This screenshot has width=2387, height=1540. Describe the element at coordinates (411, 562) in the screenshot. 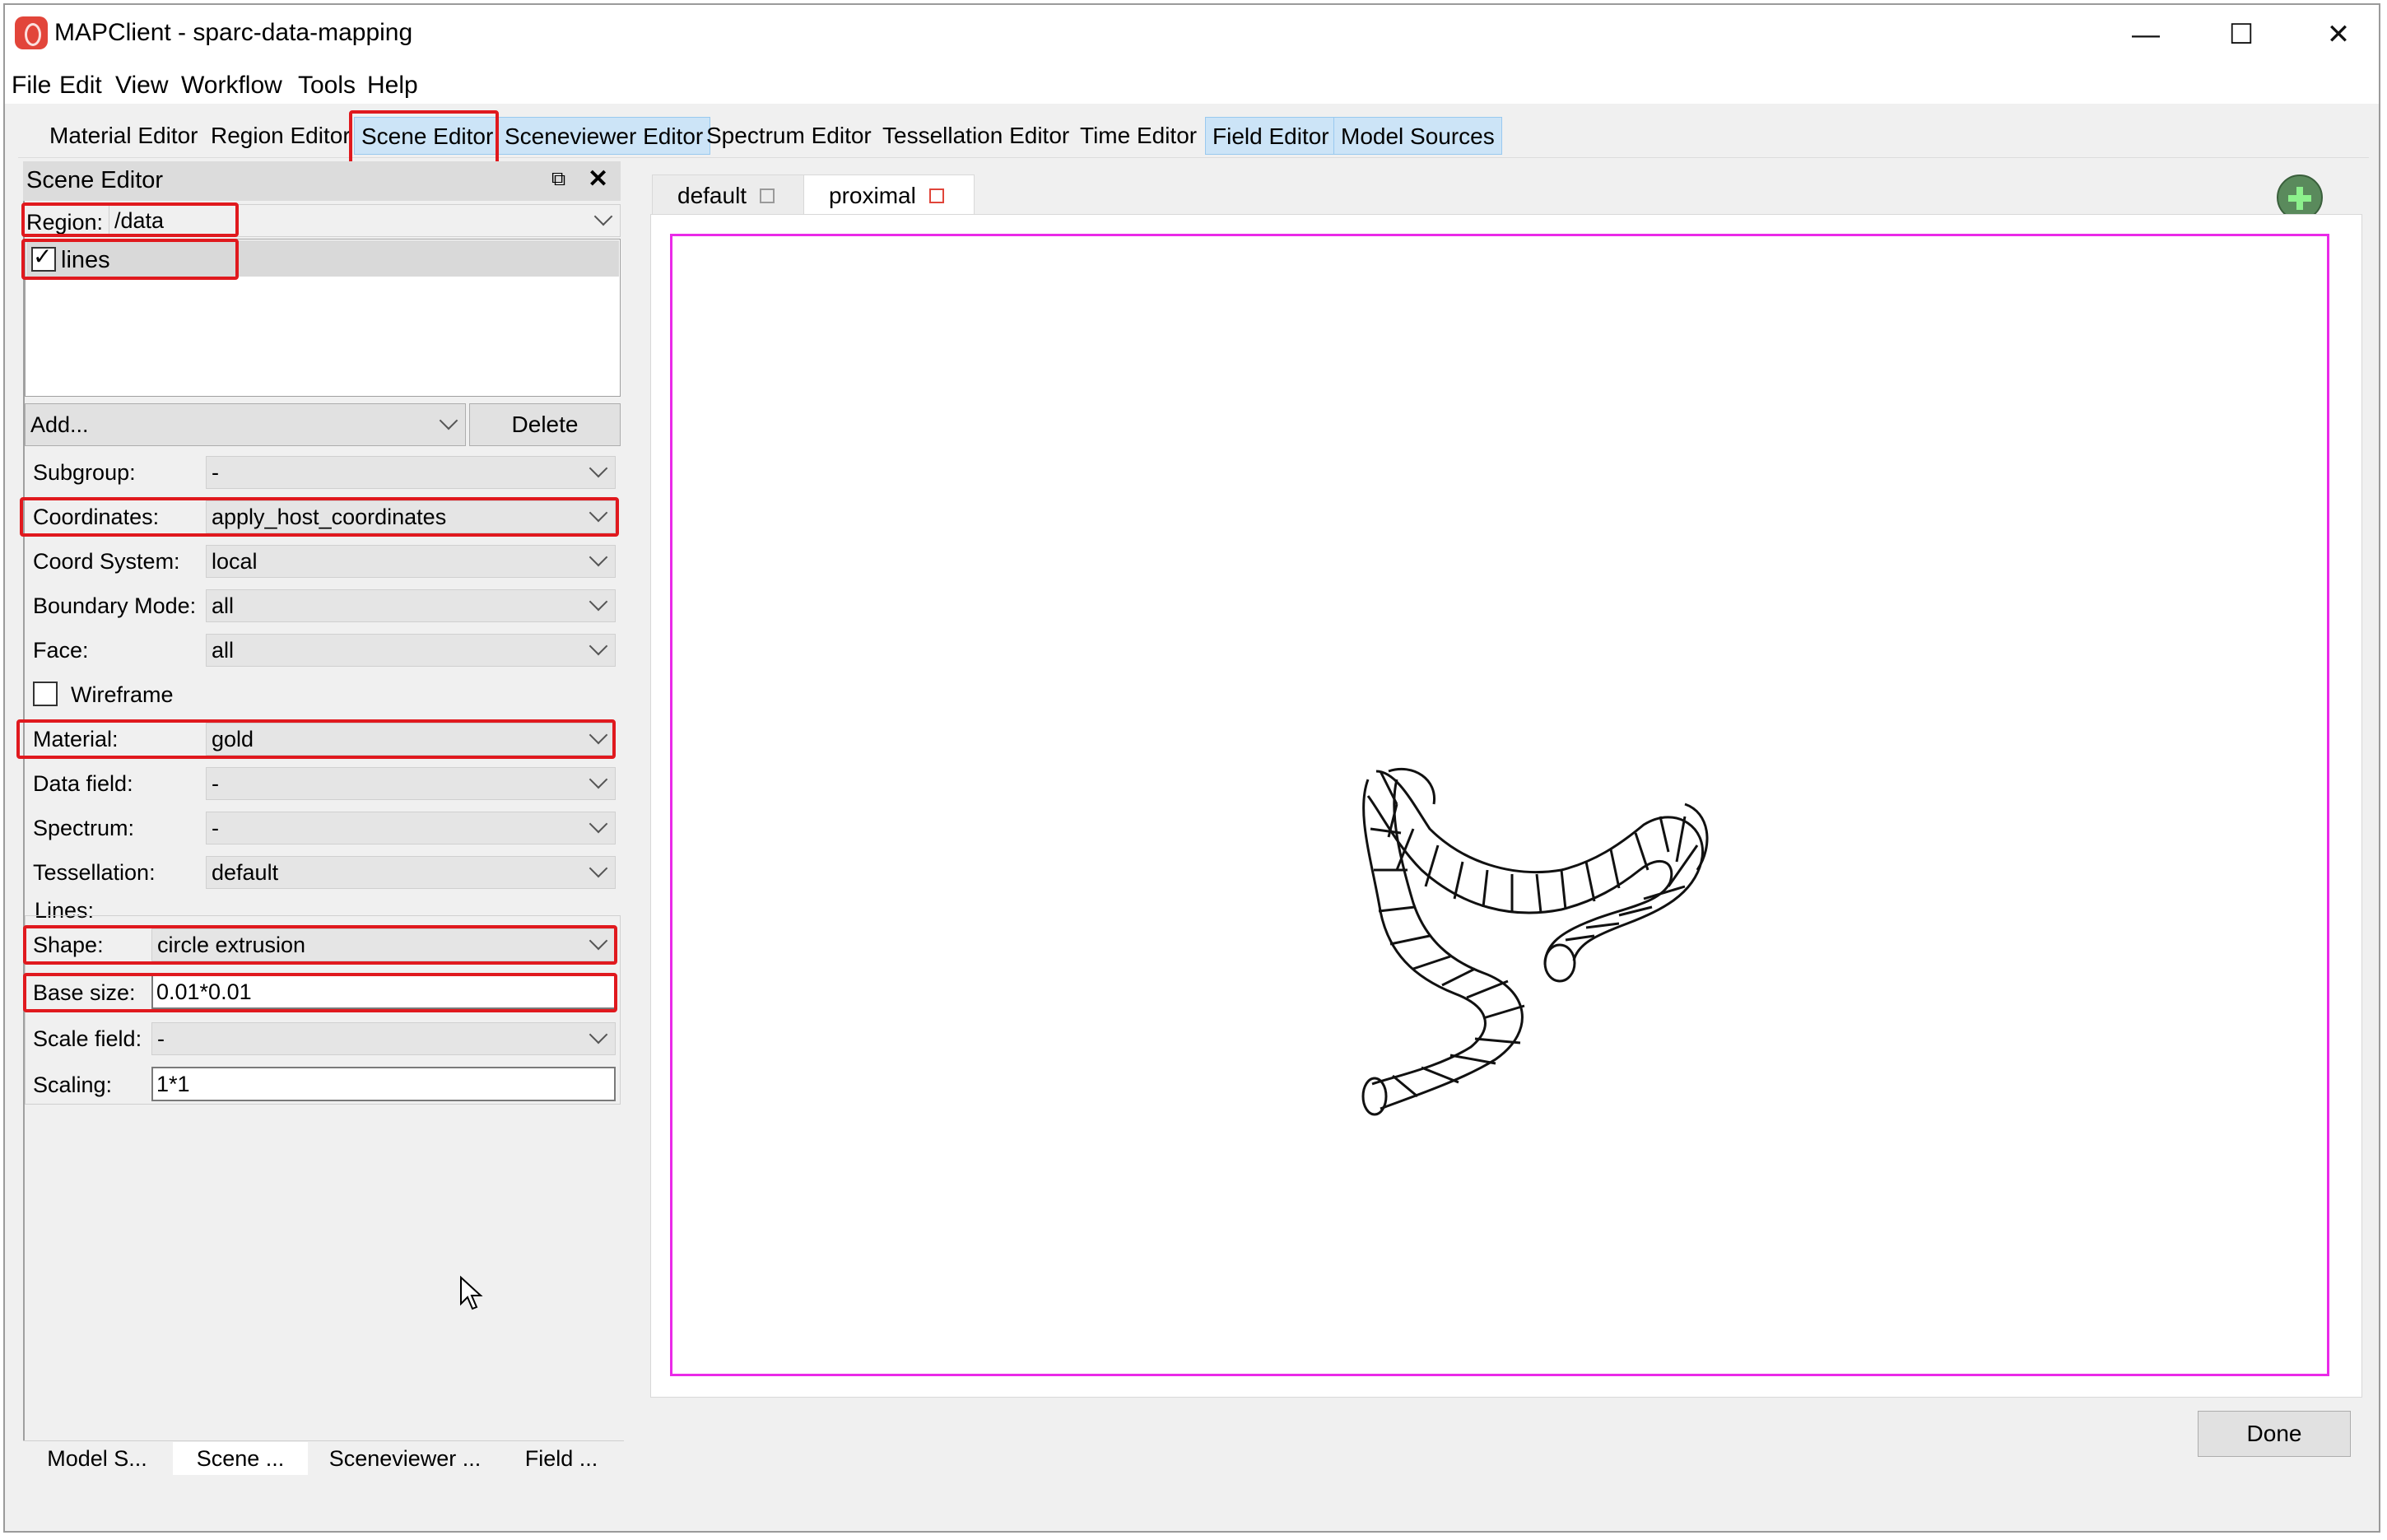

I see `coord-system-dropdown: local` at that location.